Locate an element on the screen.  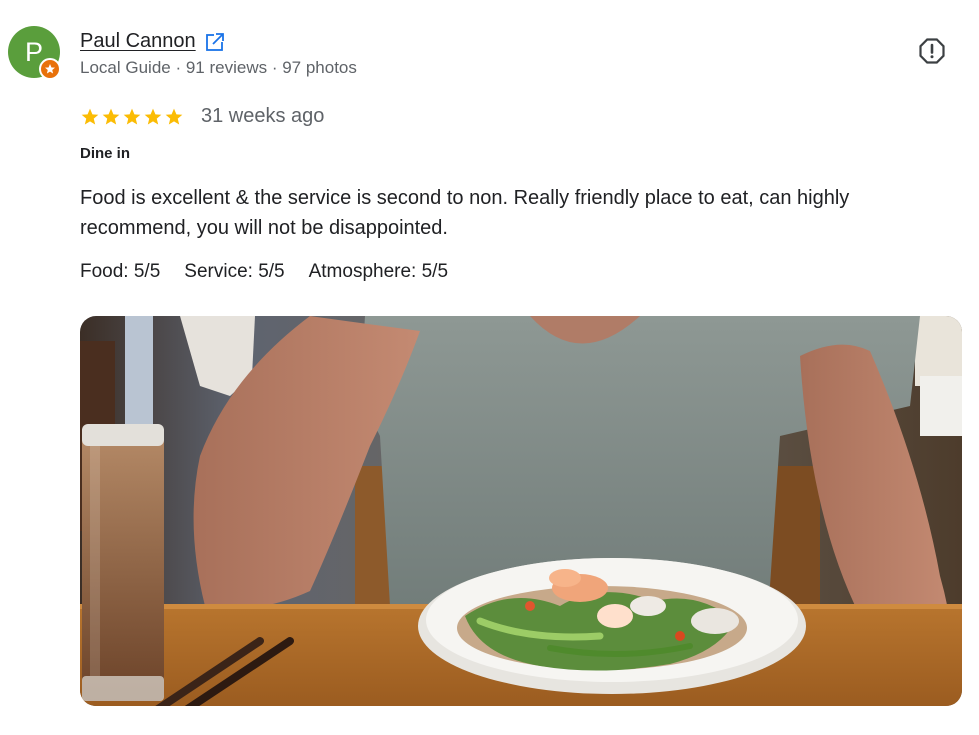
dining-mode: Dine in is located at coordinates (105, 153).